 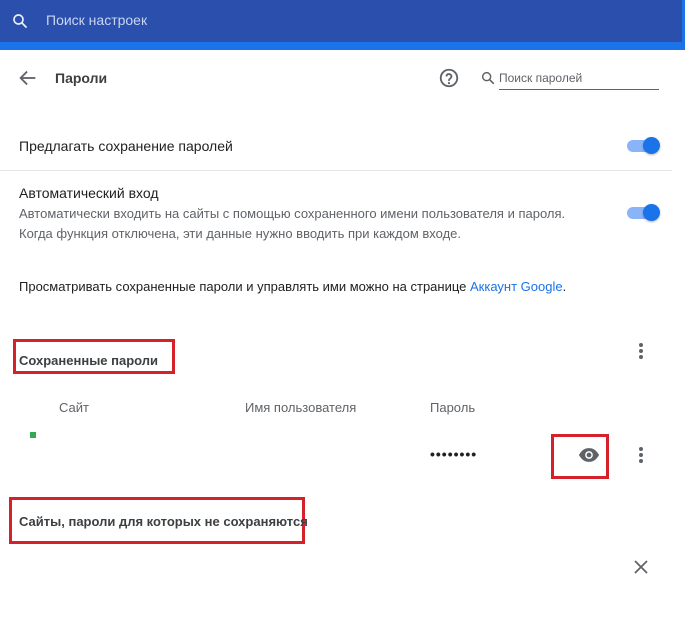 What do you see at coordinates (33, 435) in the screenshot?
I see `site-favicon` at bounding box center [33, 435].